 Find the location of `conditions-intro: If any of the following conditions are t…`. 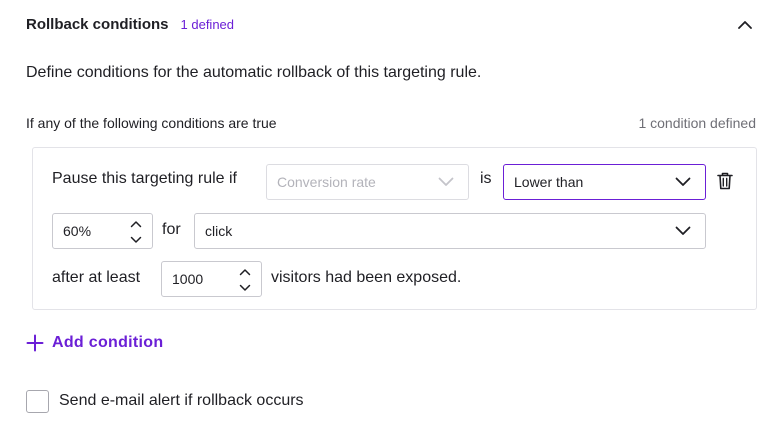

conditions-intro: If any of the following conditions are t… is located at coordinates (151, 123).